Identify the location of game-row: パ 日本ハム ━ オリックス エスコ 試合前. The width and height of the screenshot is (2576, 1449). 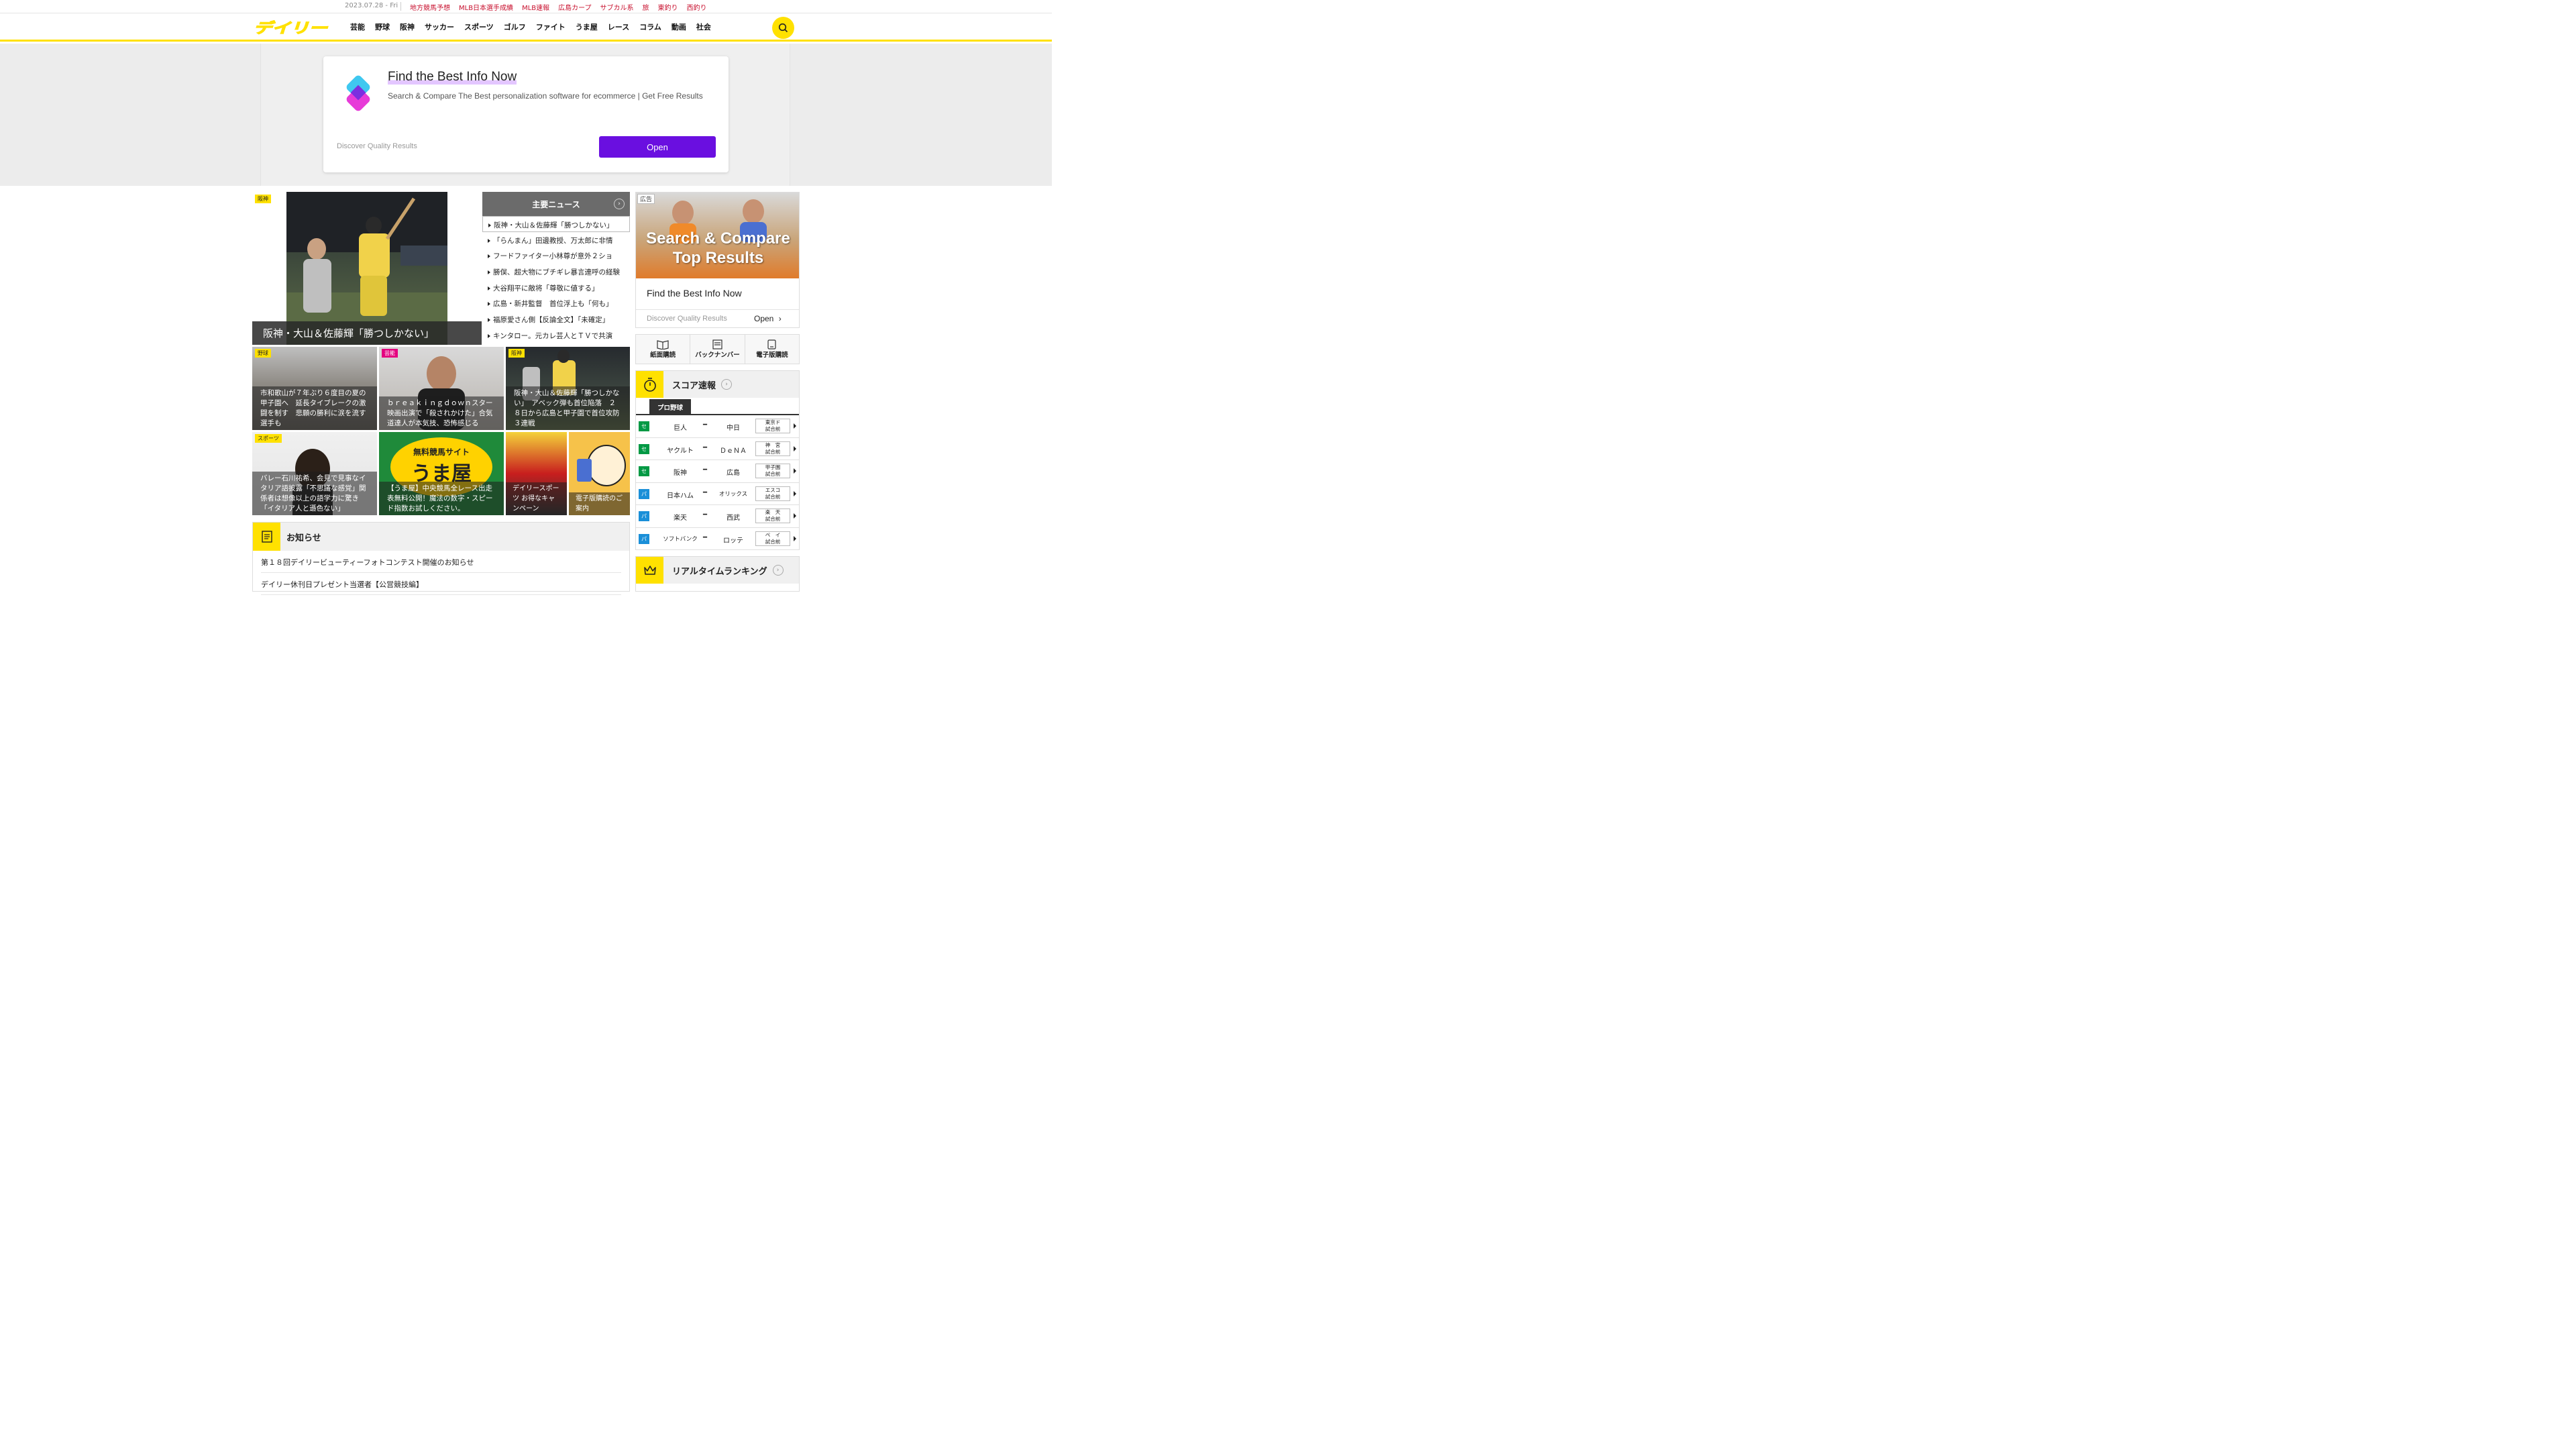
(717, 494).